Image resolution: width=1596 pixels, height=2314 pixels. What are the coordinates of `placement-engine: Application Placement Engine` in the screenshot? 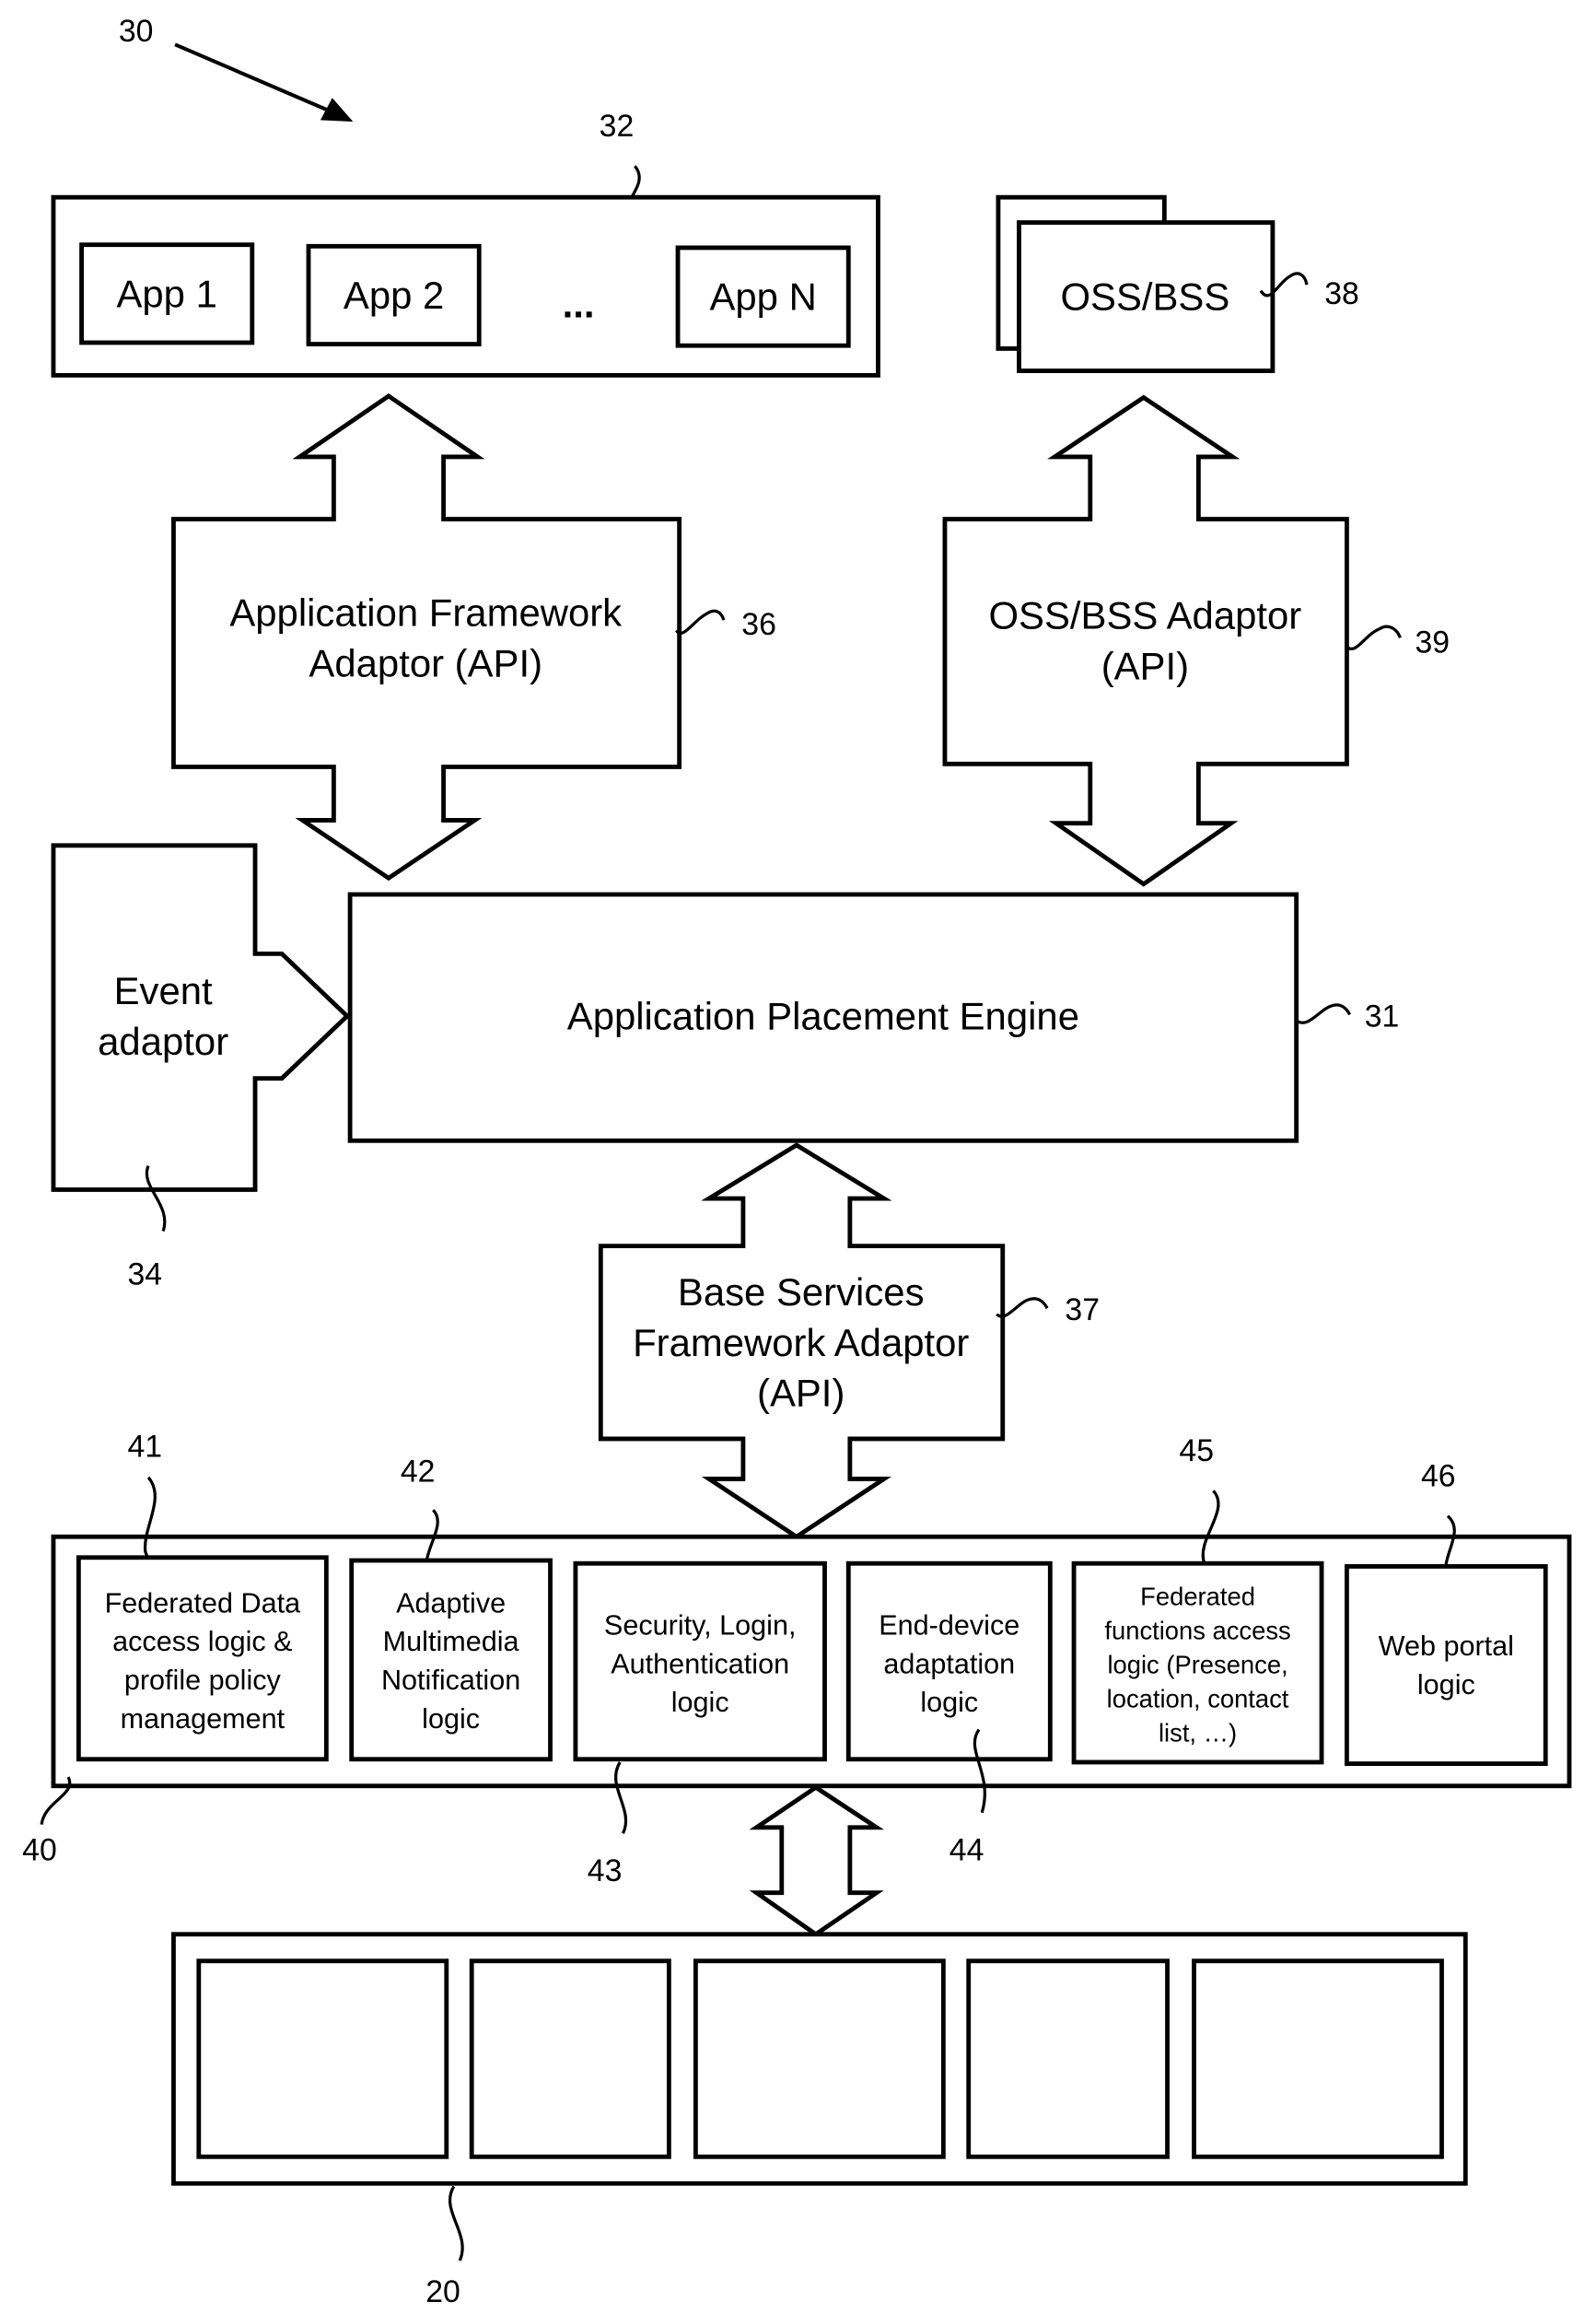 It's located at (823, 1017).